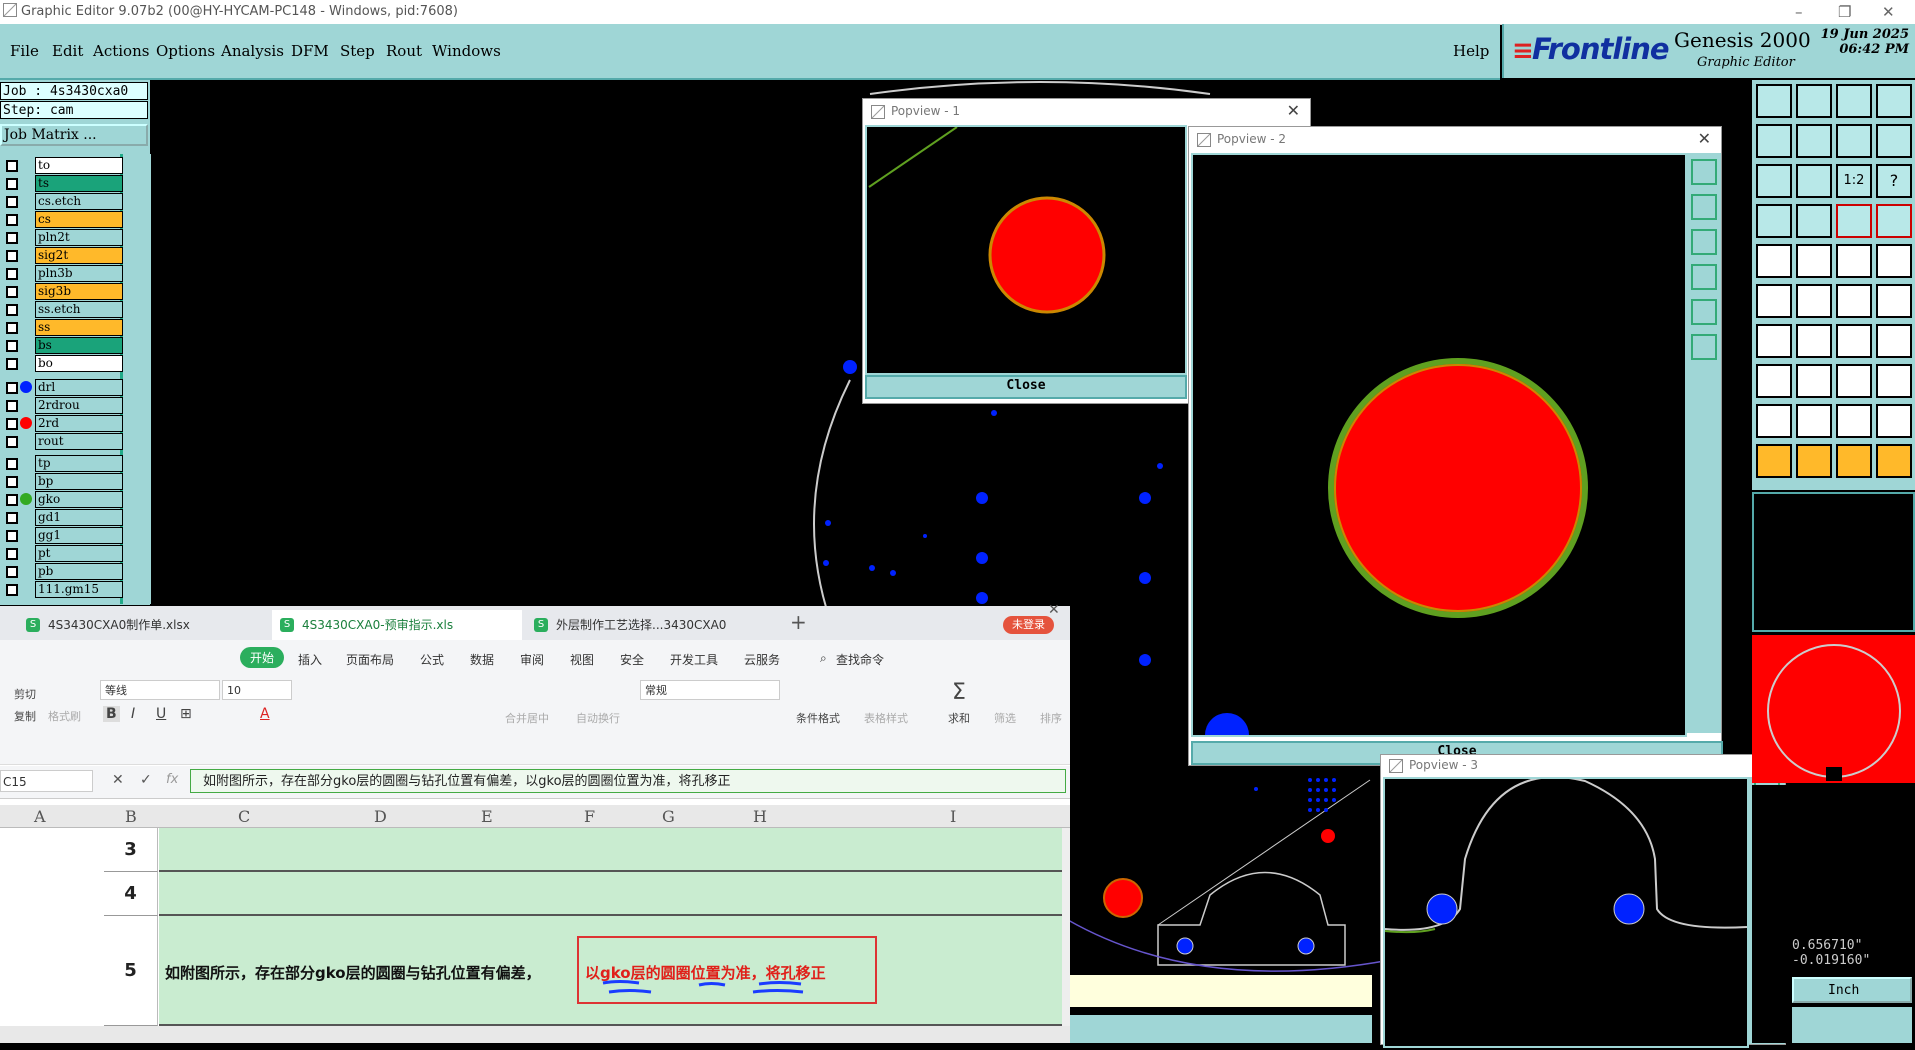 The image size is (1915, 1050). I want to click on layer-row-cs-etch: cs.etch, so click(74, 201).